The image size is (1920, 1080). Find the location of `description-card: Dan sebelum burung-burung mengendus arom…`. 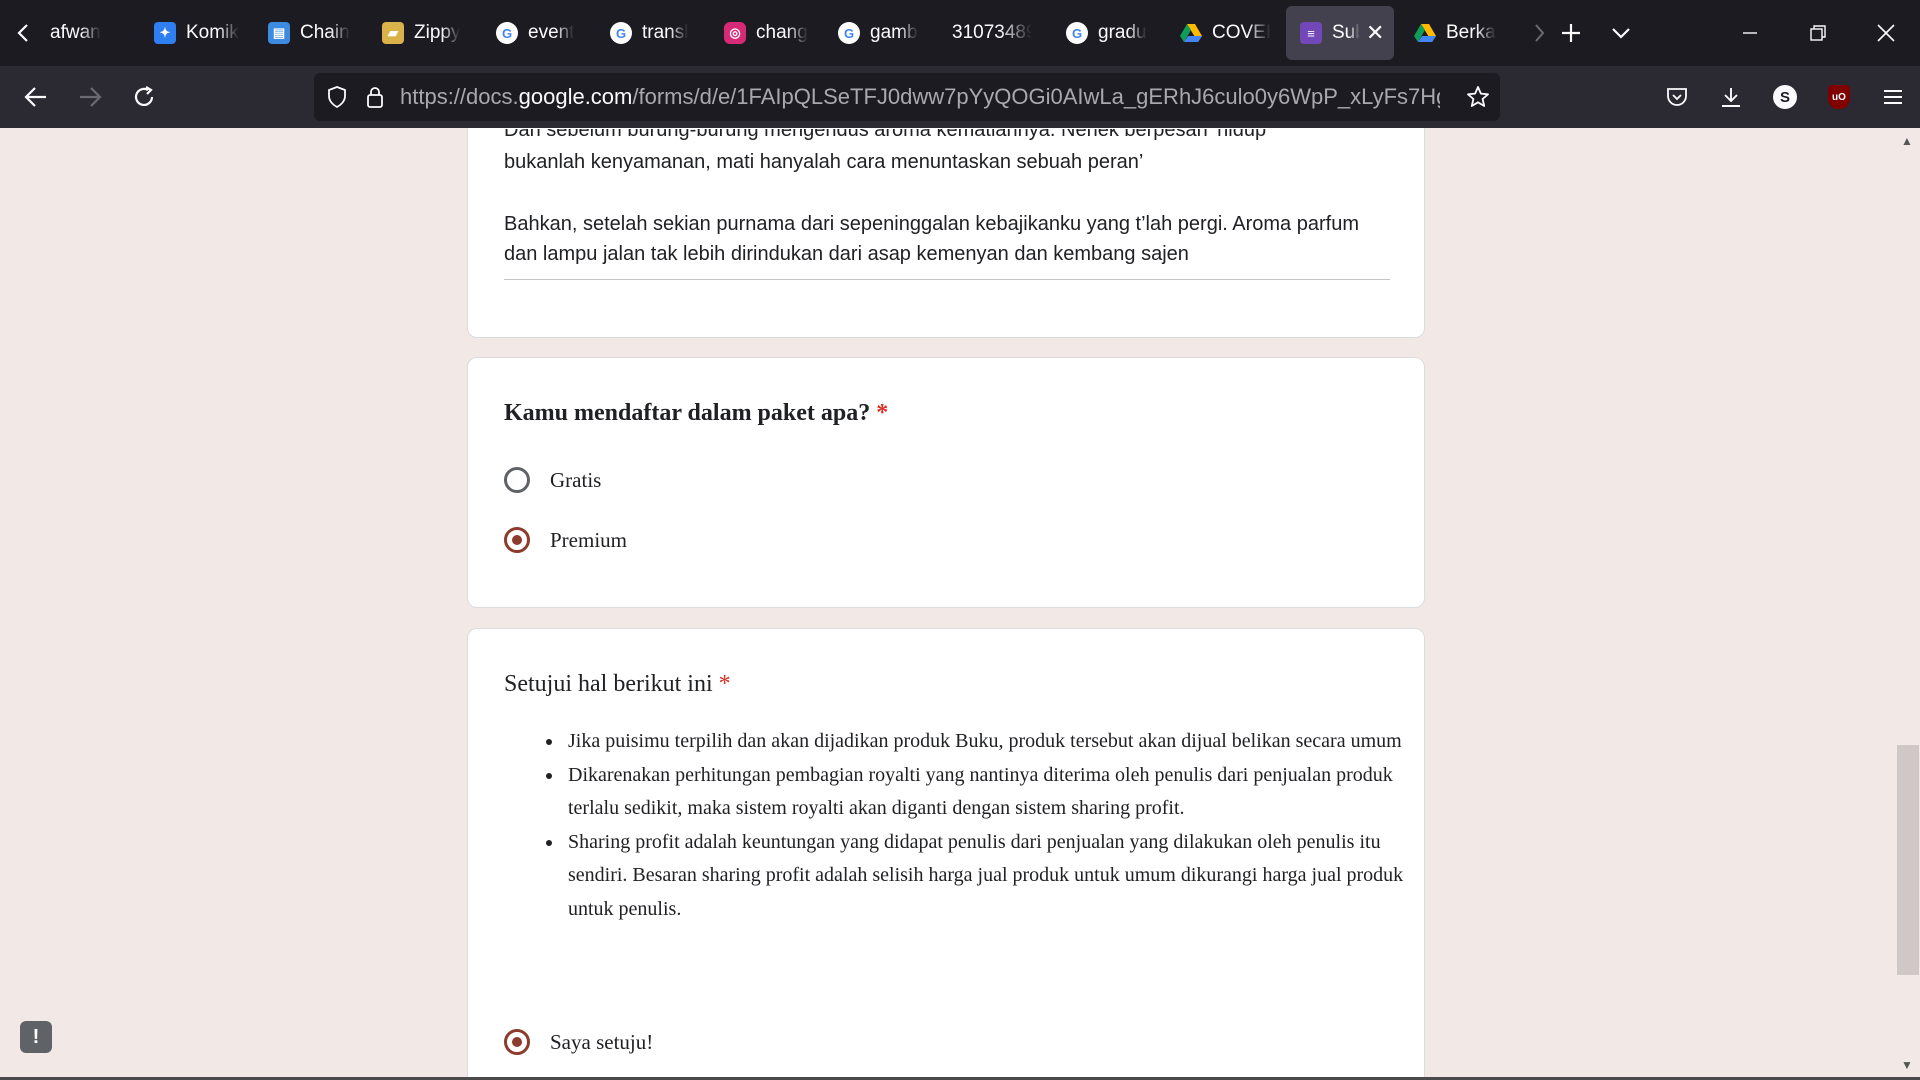

description-card: Dan sebelum burung-burung mengendus arom… is located at coordinates (946, 233).